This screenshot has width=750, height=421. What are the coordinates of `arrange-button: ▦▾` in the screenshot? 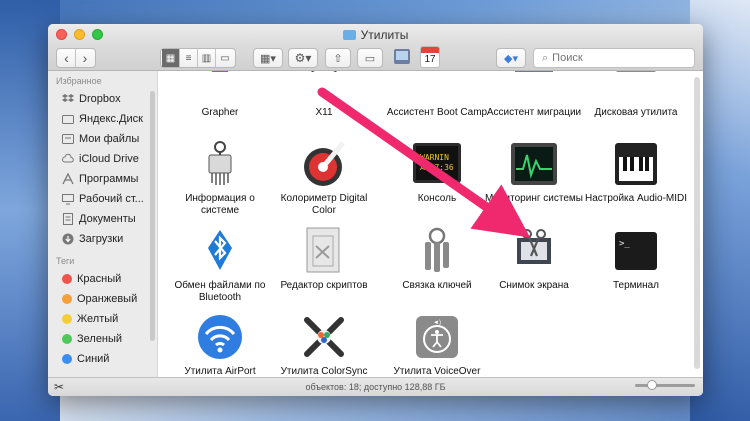 It's located at (268, 58).